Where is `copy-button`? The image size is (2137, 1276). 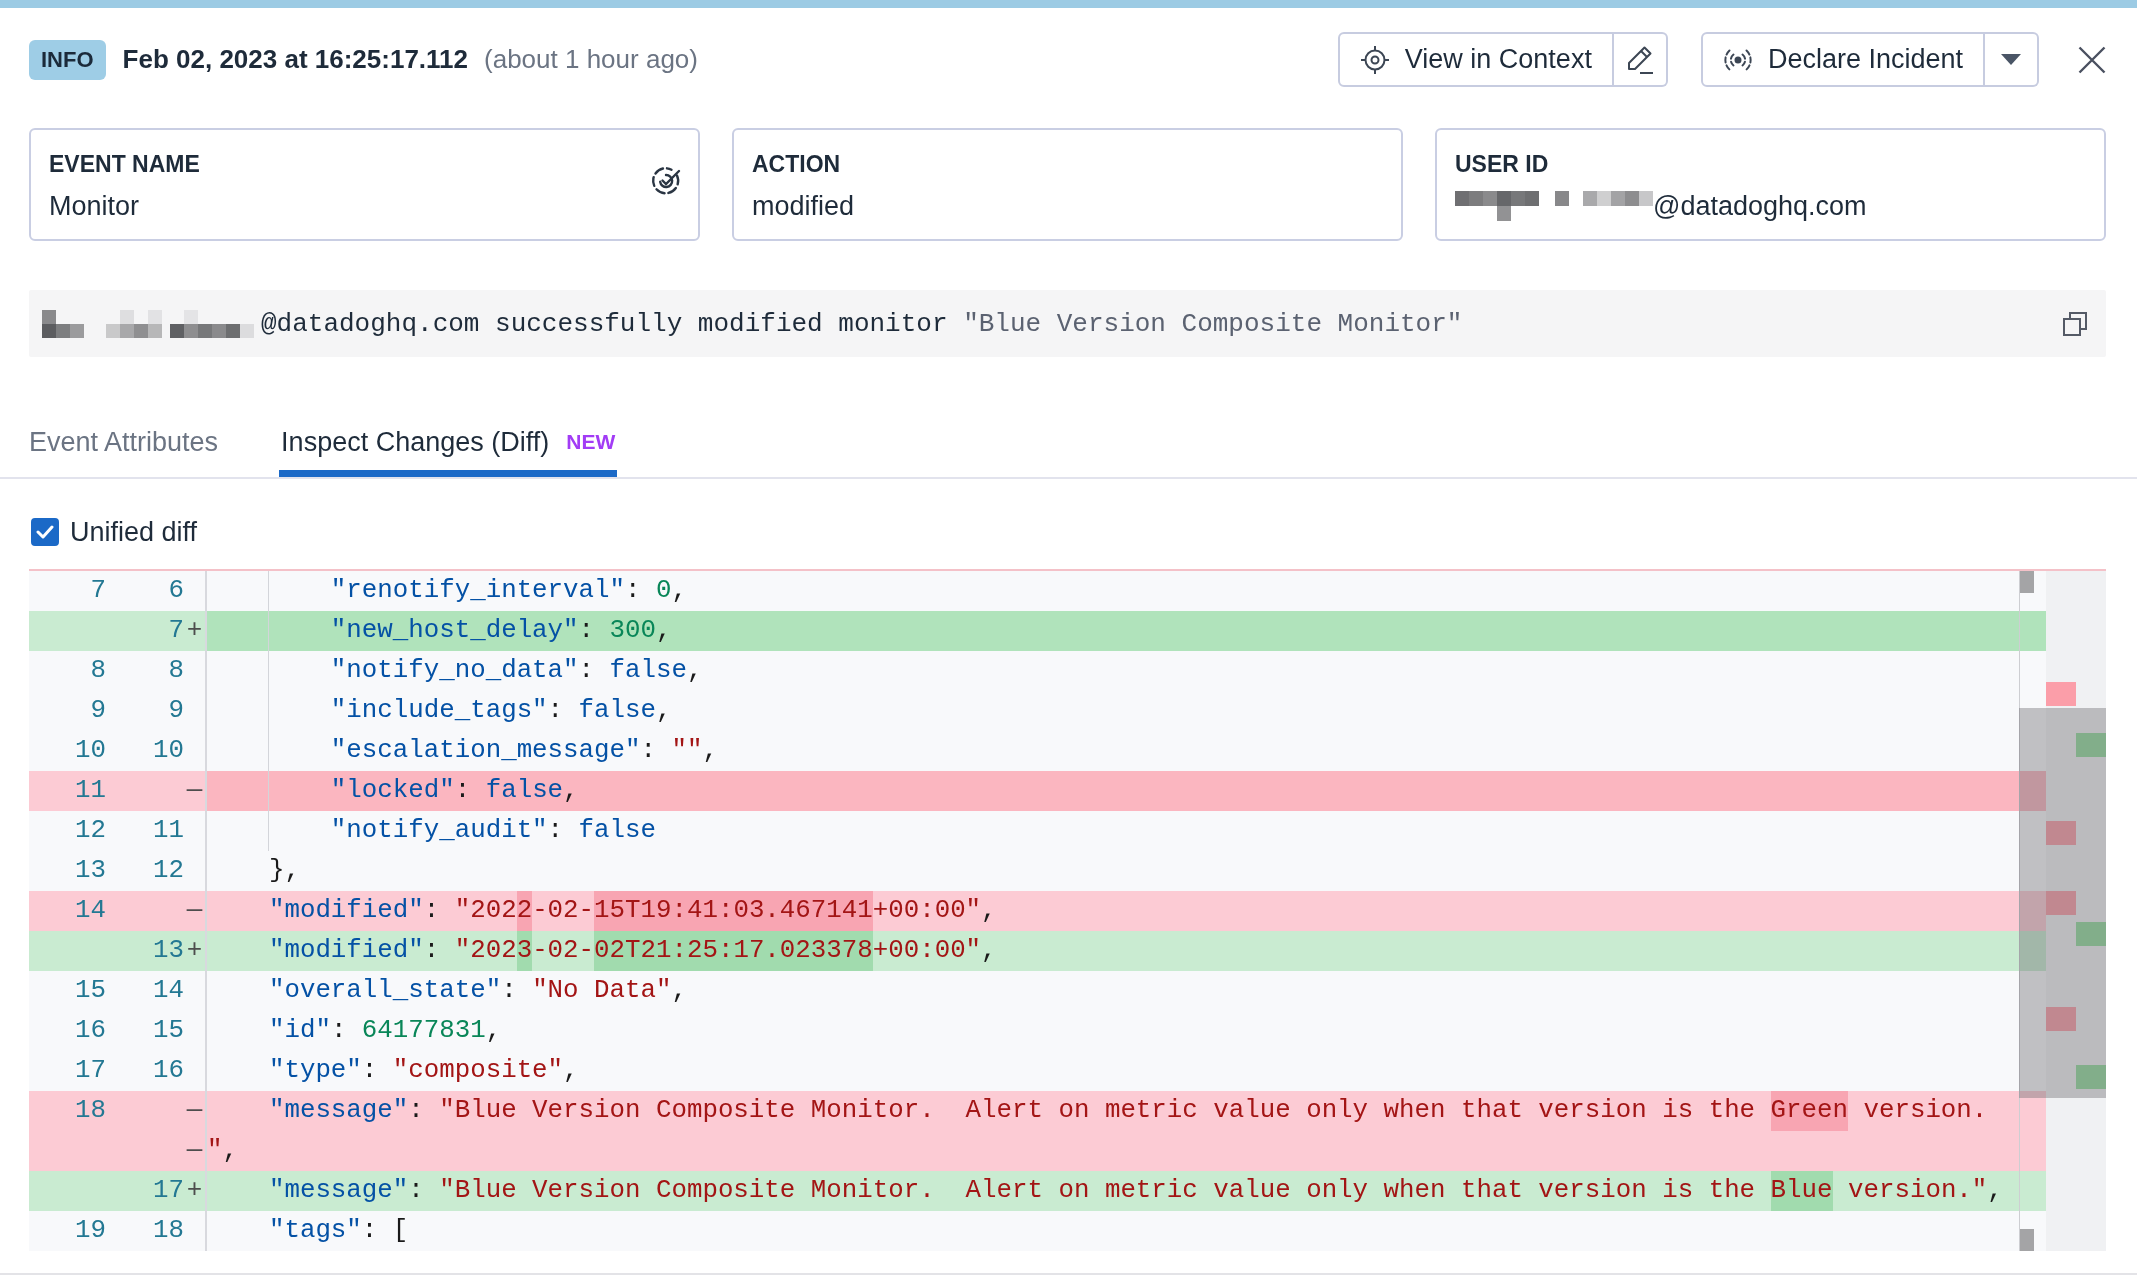 copy-button is located at coordinates (2075, 323).